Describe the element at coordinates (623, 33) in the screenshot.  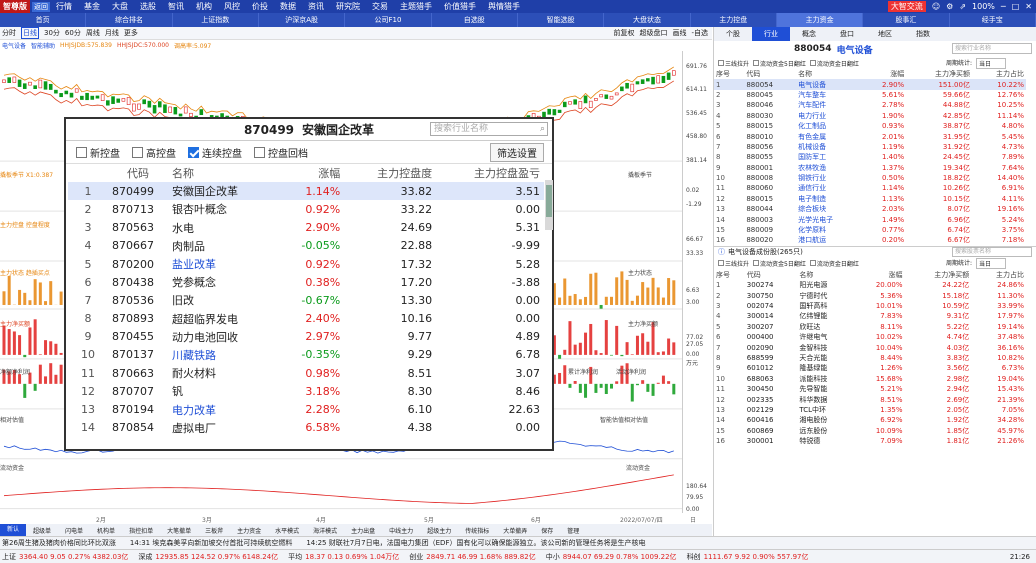
I see `toolbar-button: 前复权` at that location.